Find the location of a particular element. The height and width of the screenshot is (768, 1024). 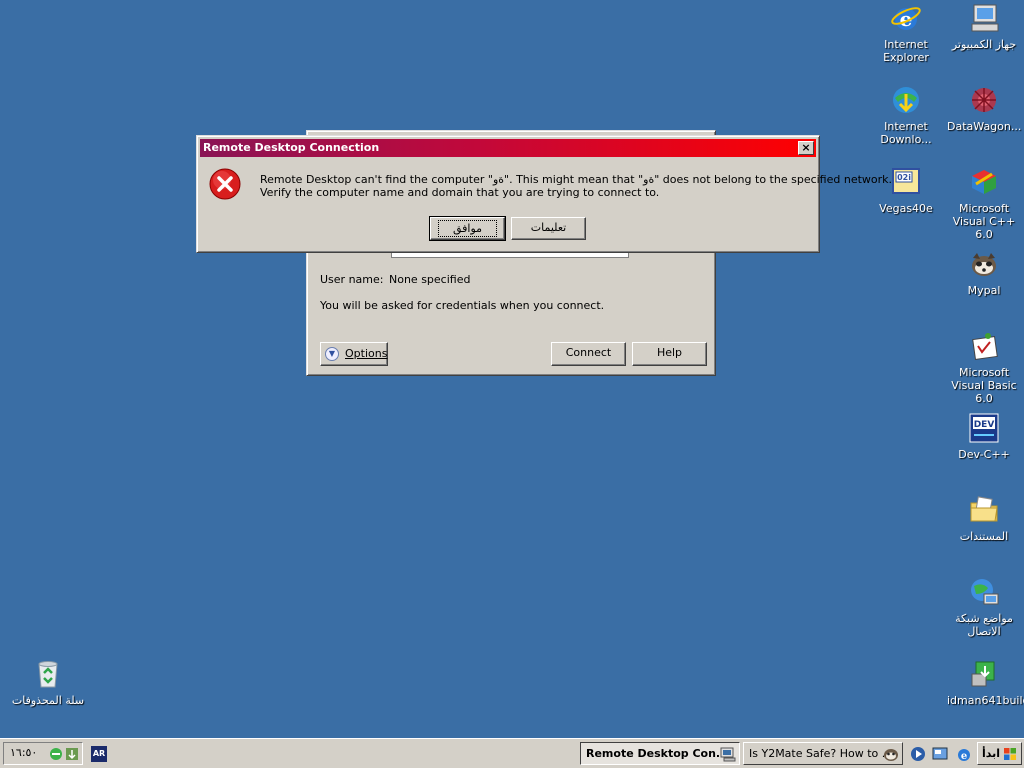

close-button: × is located at coordinates (806, 148).